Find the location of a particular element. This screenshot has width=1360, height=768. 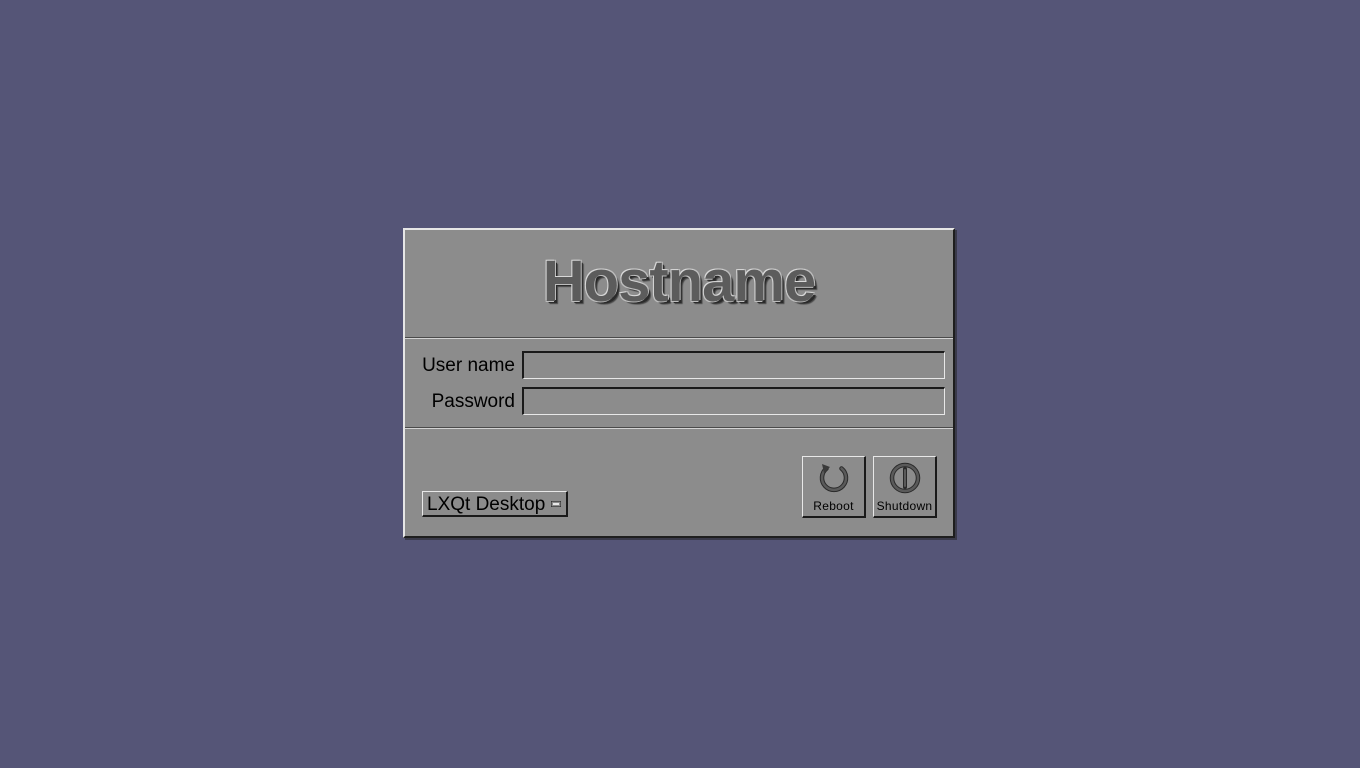

username-label: User name is located at coordinates (468, 365).